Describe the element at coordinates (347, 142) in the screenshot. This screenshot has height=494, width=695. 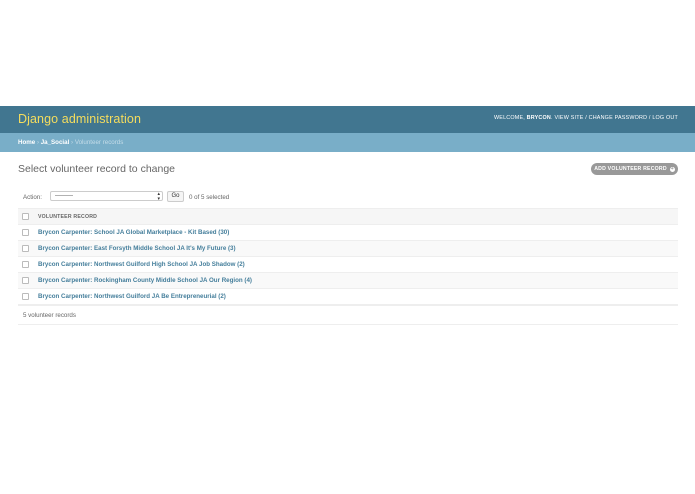
I see `breadcrumb: Home › Ja_Social › Volunteer records` at that location.